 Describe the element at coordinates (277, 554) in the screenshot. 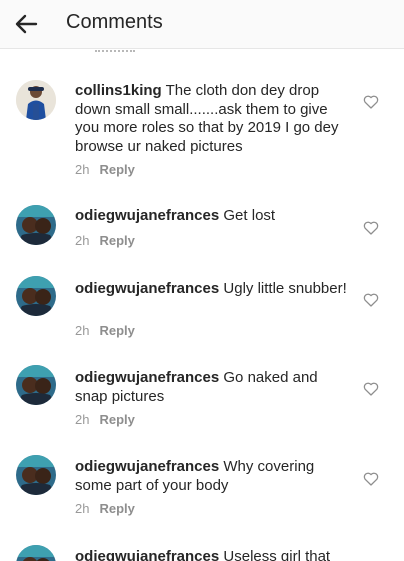

I see `comment-body: Useless girl that` at that location.